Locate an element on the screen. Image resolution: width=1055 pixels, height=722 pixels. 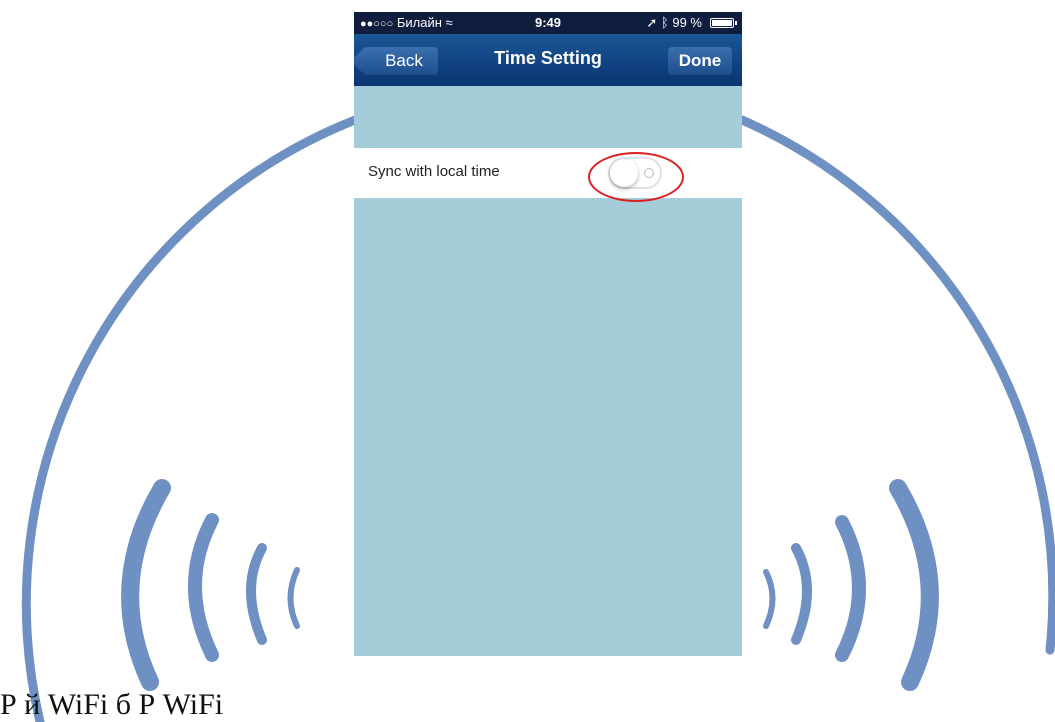
battery-percent: 99 % is located at coordinates (687, 22).